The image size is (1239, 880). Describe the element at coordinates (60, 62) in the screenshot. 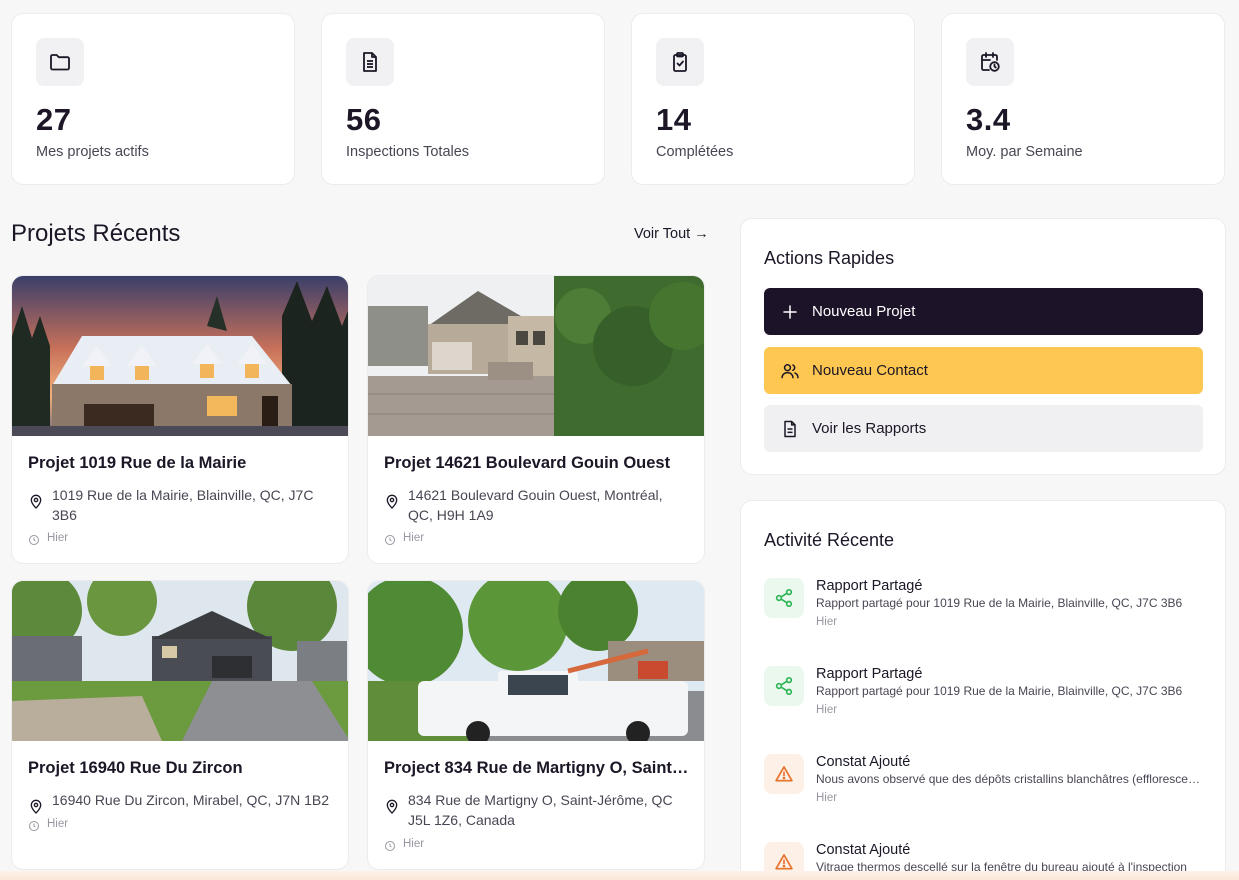

I see `folder-icon` at that location.